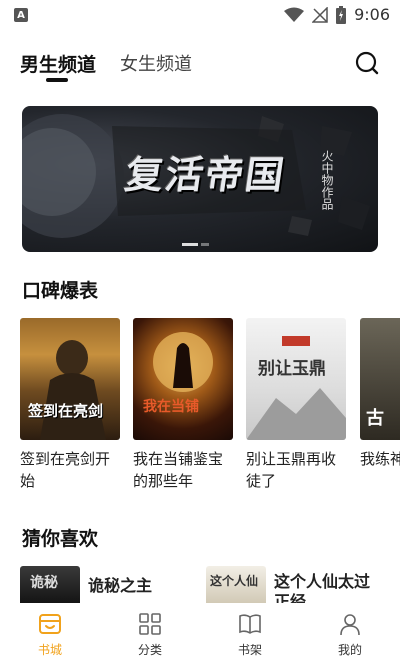  I want to click on bookshelf-icon, so click(250, 624).